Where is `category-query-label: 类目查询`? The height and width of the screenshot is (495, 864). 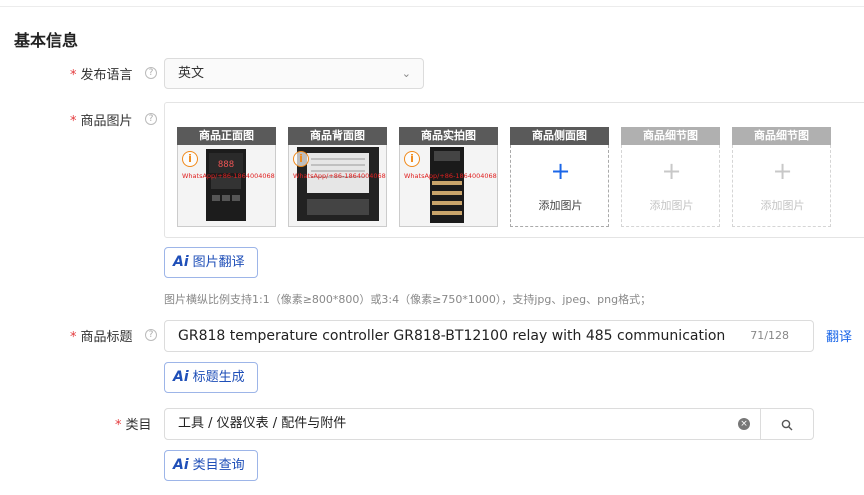 category-query-label: 类目查询 is located at coordinates (218, 465).